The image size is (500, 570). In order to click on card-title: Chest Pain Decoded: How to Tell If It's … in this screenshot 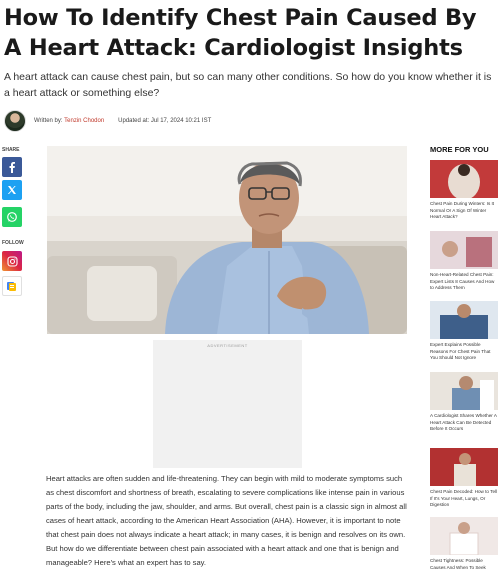, I will do `click(464, 498)`.